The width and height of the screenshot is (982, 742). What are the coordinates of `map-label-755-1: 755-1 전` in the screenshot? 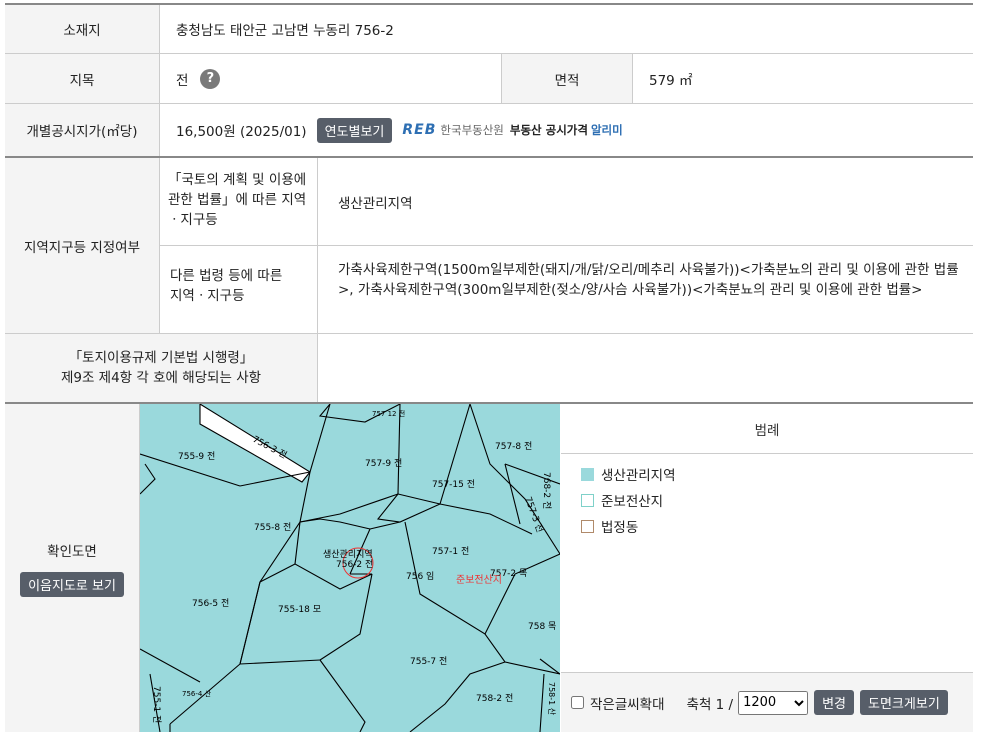 It's located at (156, 704).